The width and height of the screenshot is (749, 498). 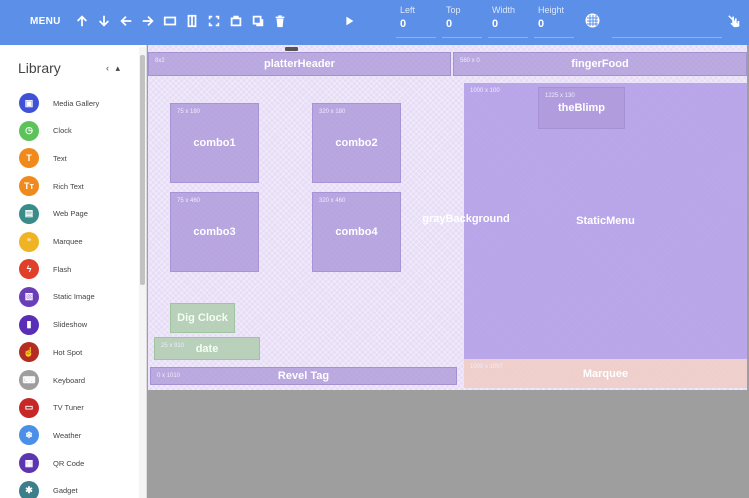 What do you see at coordinates (74, 297) in the screenshot?
I see `library-item-label: Static Image` at bounding box center [74, 297].